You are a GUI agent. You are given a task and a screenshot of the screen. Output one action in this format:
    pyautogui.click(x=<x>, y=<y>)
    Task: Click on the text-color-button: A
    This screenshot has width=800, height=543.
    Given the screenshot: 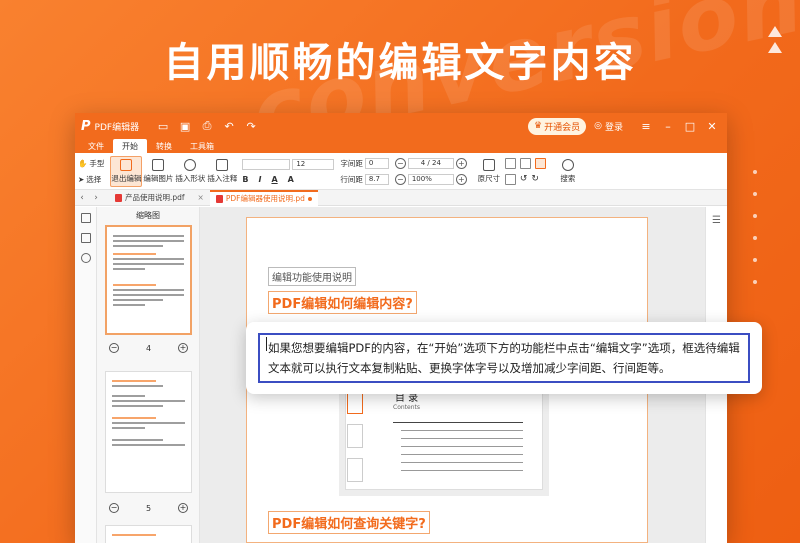 What is the action you would take?
    pyautogui.click(x=291, y=179)
    